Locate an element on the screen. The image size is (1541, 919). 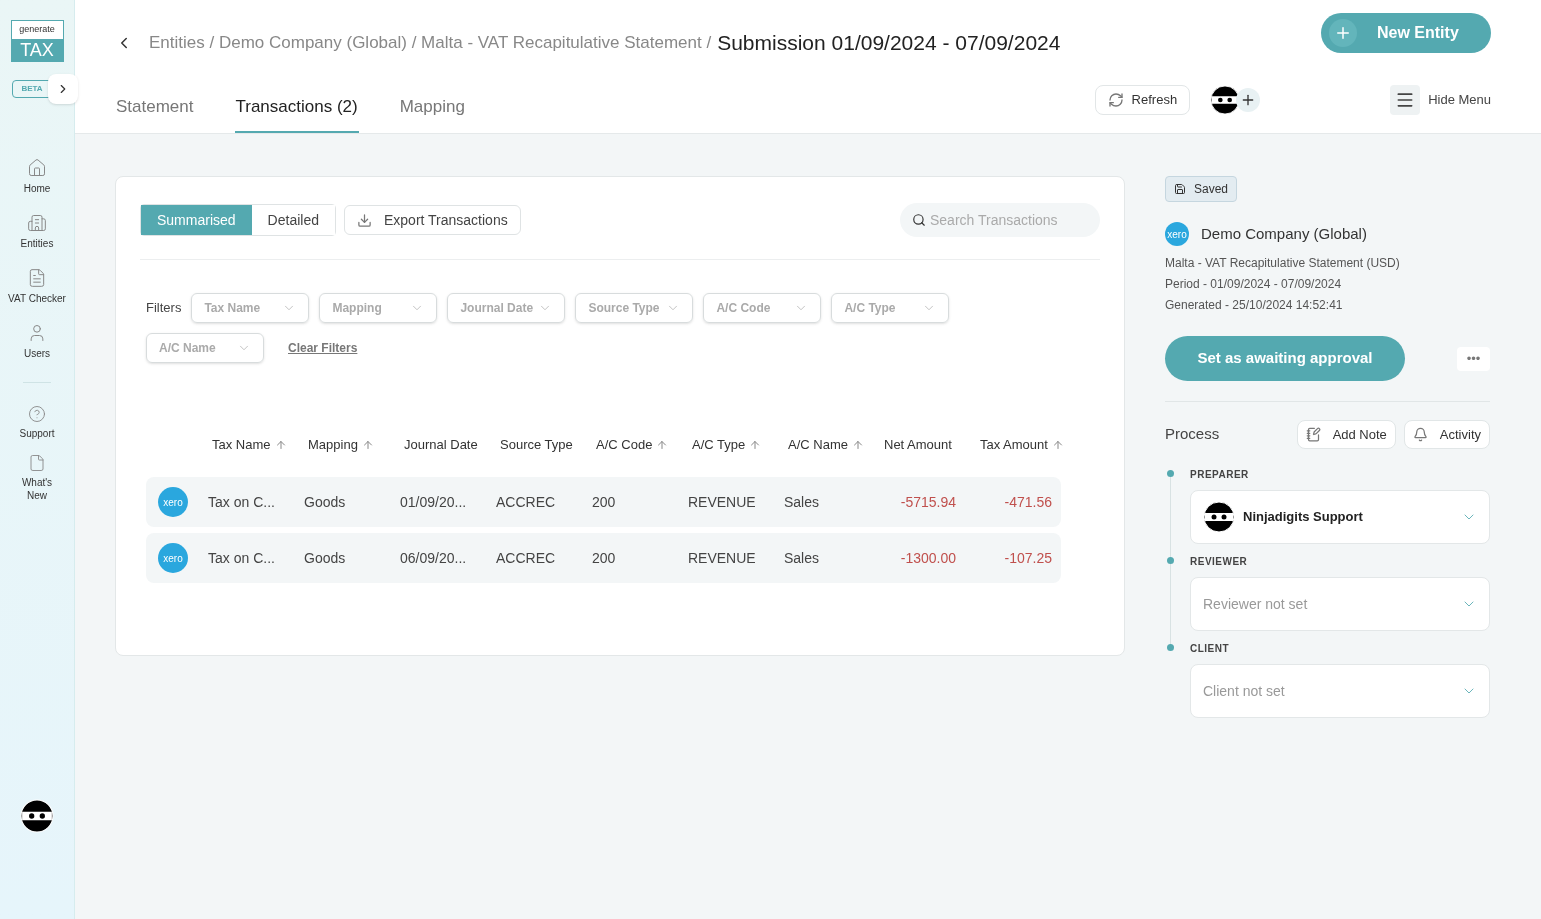
column-header: Tax Name is located at coordinates (256, 445).